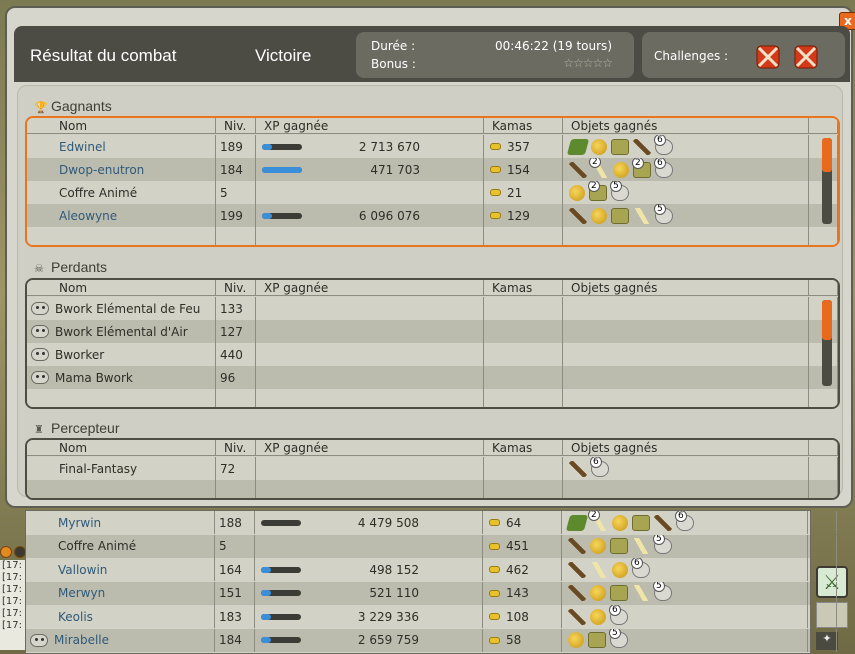 The width and height of the screenshot is (855, 654). I want to click on player-name: Aleowyne, so click(88, 216).